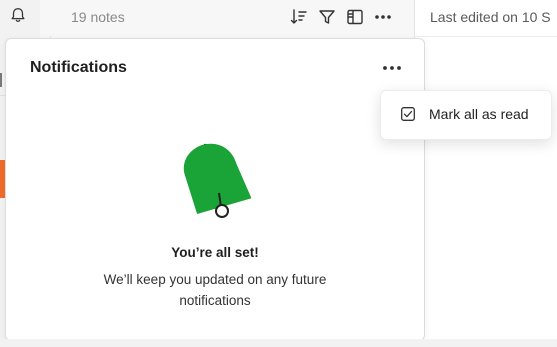 The image size is (557, 347). Describe the element at coordinates (408, 114) in the screenshot. I see `checkbox-icon` at that location.